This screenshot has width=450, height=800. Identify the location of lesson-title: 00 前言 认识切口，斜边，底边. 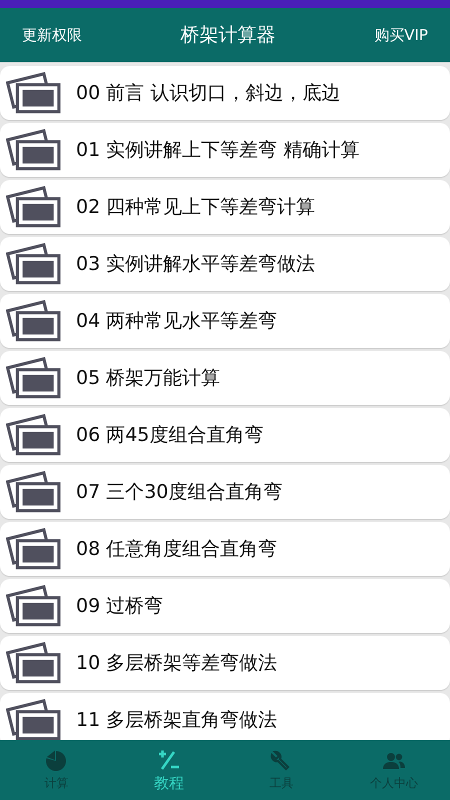
(208, 93).